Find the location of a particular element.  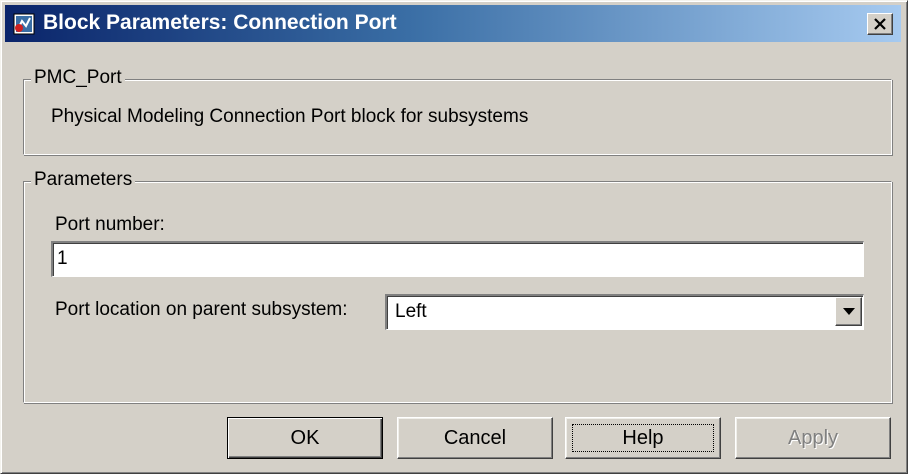

apply-button-label: Apply is located at coordinates (813, 438).